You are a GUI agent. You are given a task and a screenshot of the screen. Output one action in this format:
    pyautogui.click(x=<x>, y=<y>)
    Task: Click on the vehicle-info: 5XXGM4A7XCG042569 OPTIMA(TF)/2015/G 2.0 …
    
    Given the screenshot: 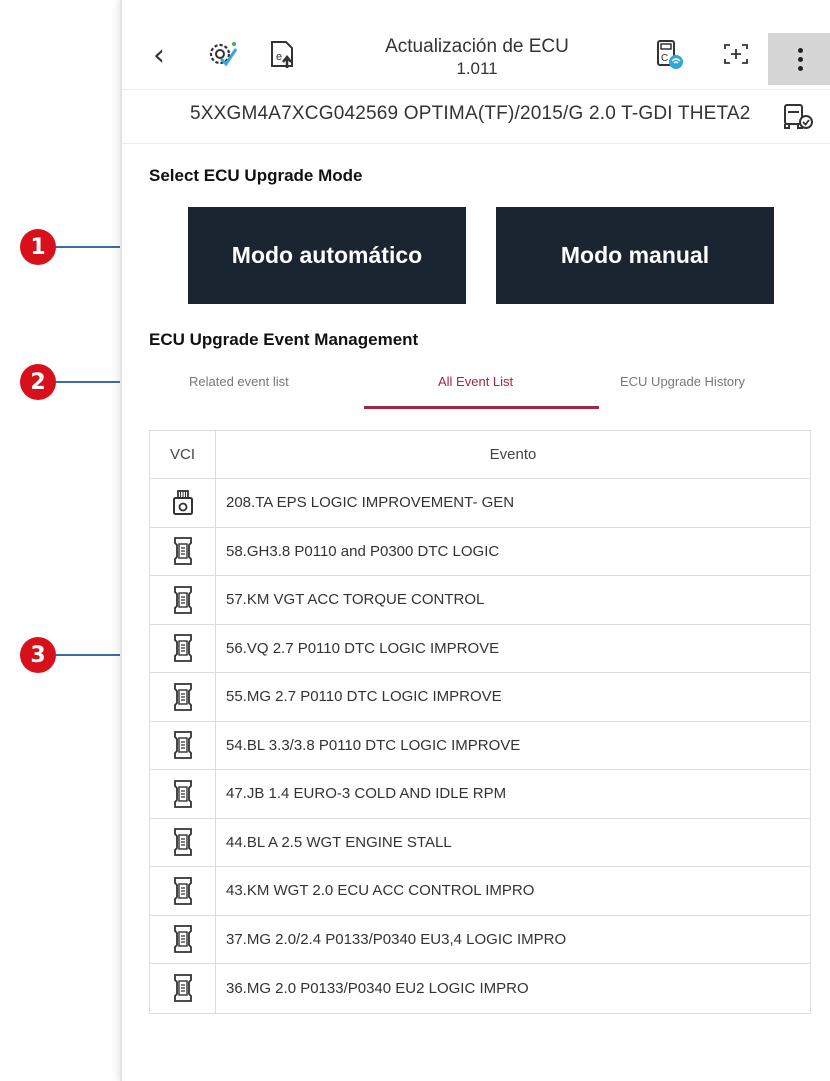 What is the action you would take?
    pyautogui.click(x=470, y=113)
    